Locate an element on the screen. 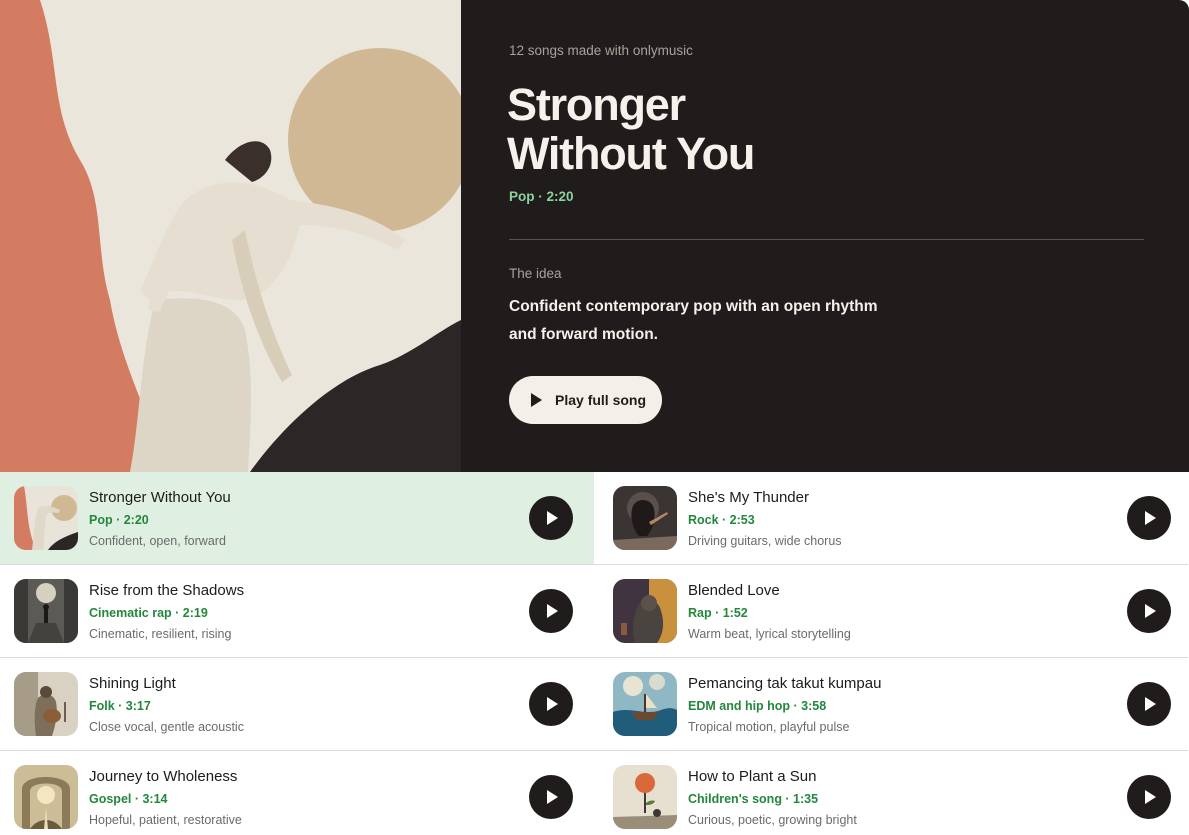 The width and height of the screenshot is (1189, 835). song-meta: Children's song · 1:35 is located at coordinates (753, 799).